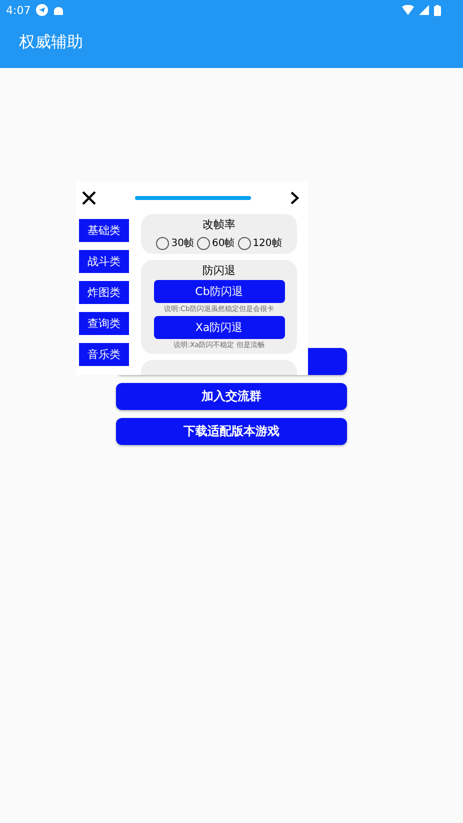 This screenshot has width=463, height=823. What do you see at coordinates (219, 327) in the screenshot?
I see `anti-crash-button: Xa防闪退` at bounding box center [219, 327].